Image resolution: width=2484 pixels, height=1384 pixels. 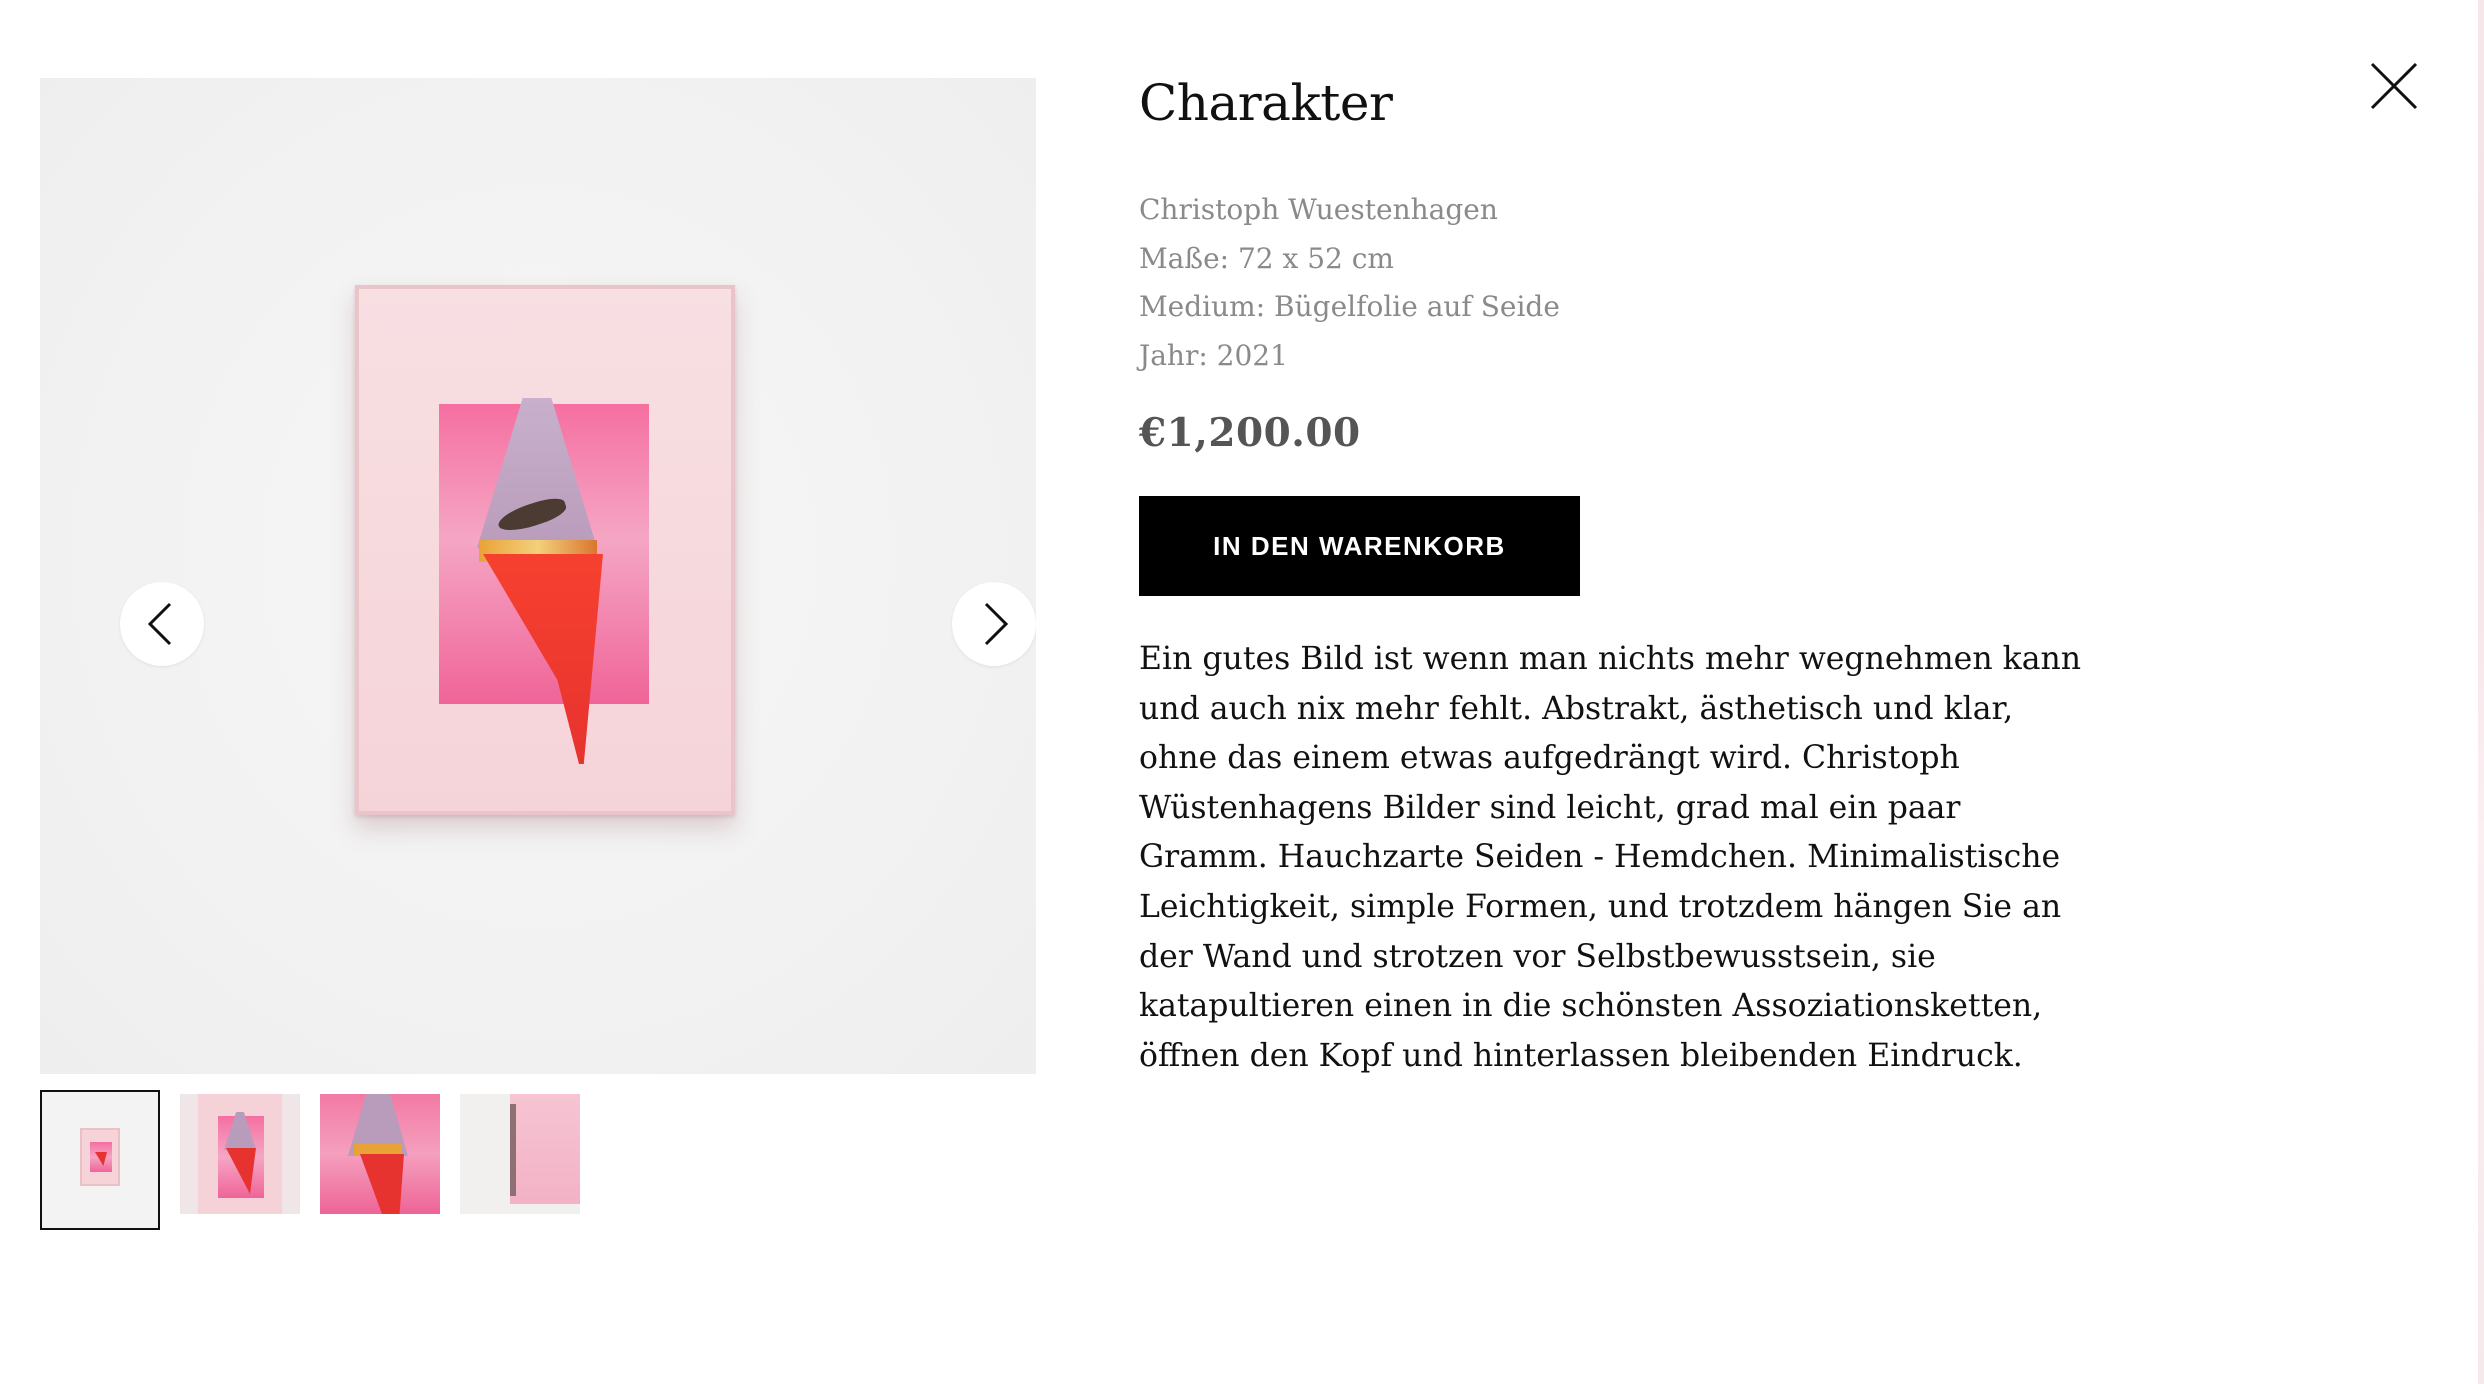 I want to click on artist-name: Christoph Wuestenhagen, so click(x=1318, y=209).